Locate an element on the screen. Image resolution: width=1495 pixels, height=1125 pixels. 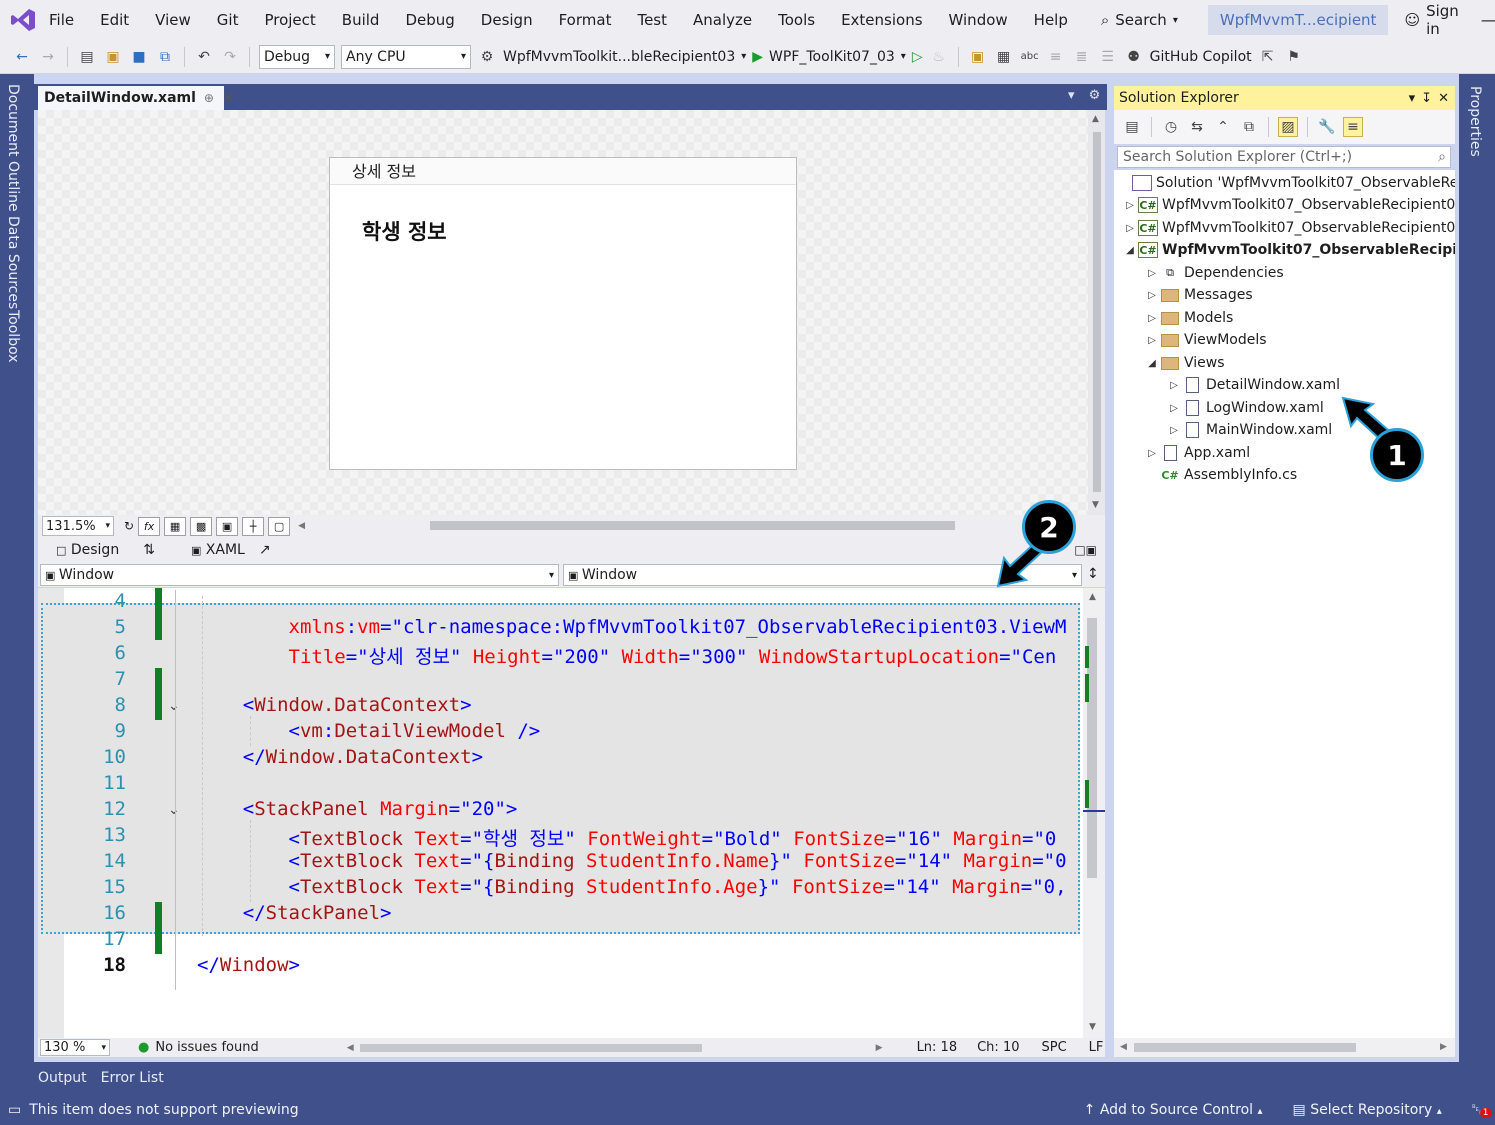
platform-select: Any CPU ▾ is located at coordinates (406, 56).